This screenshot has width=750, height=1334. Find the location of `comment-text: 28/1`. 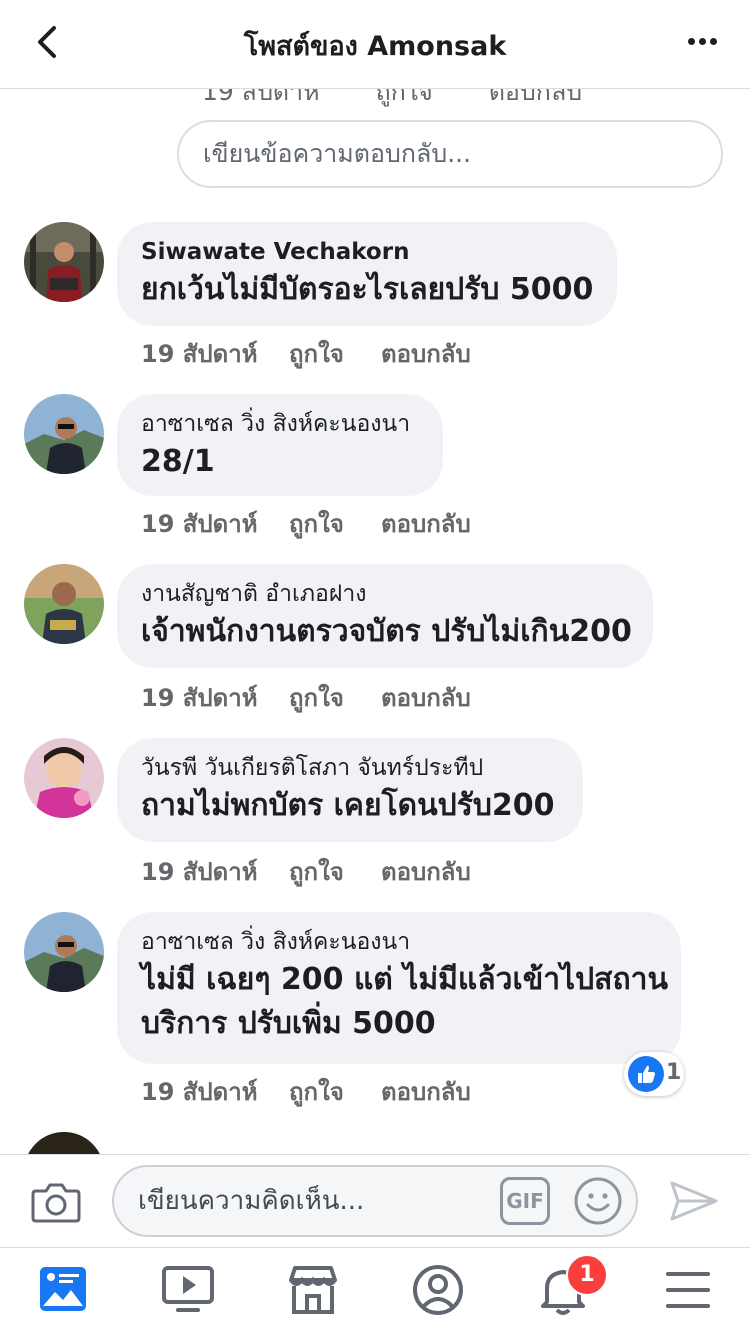

comment-text: 28/1 is located at coordinates (178, 461).